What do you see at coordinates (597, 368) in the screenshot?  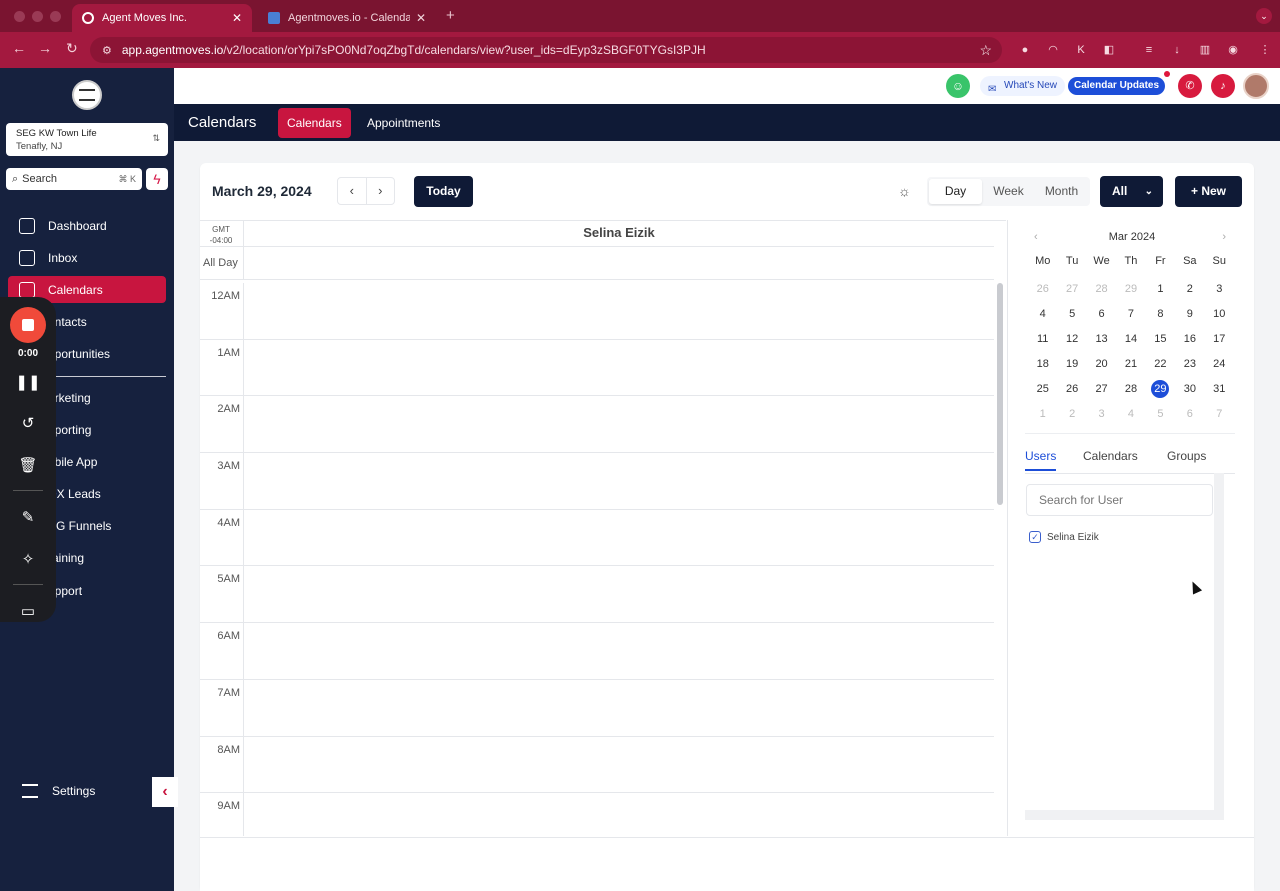 I see `hour-slot: 1AM` at bounding box center [597, 368].